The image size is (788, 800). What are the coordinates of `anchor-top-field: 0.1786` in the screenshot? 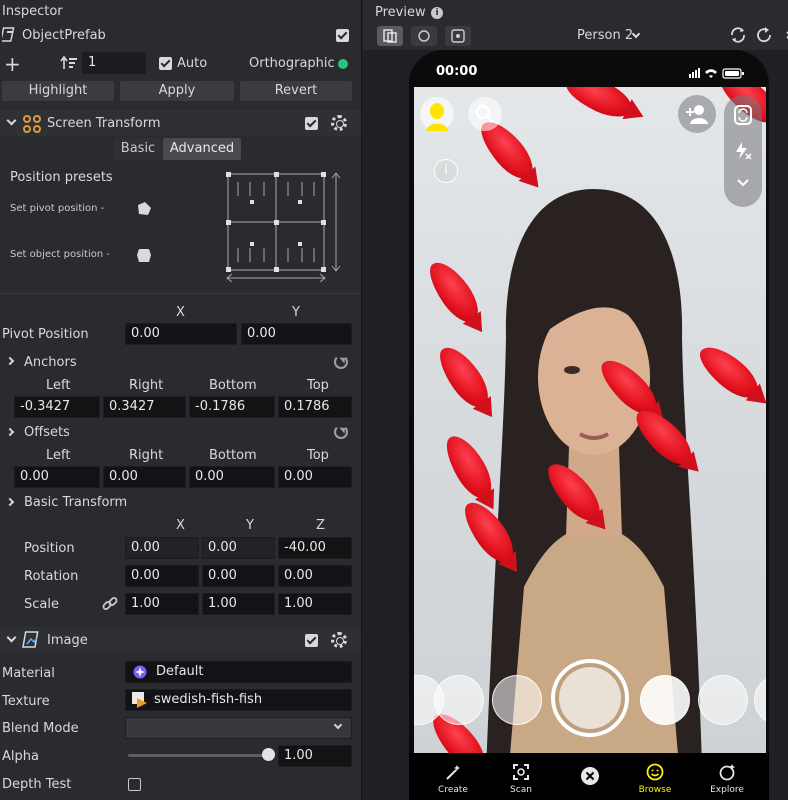 It's located at (315, 407).